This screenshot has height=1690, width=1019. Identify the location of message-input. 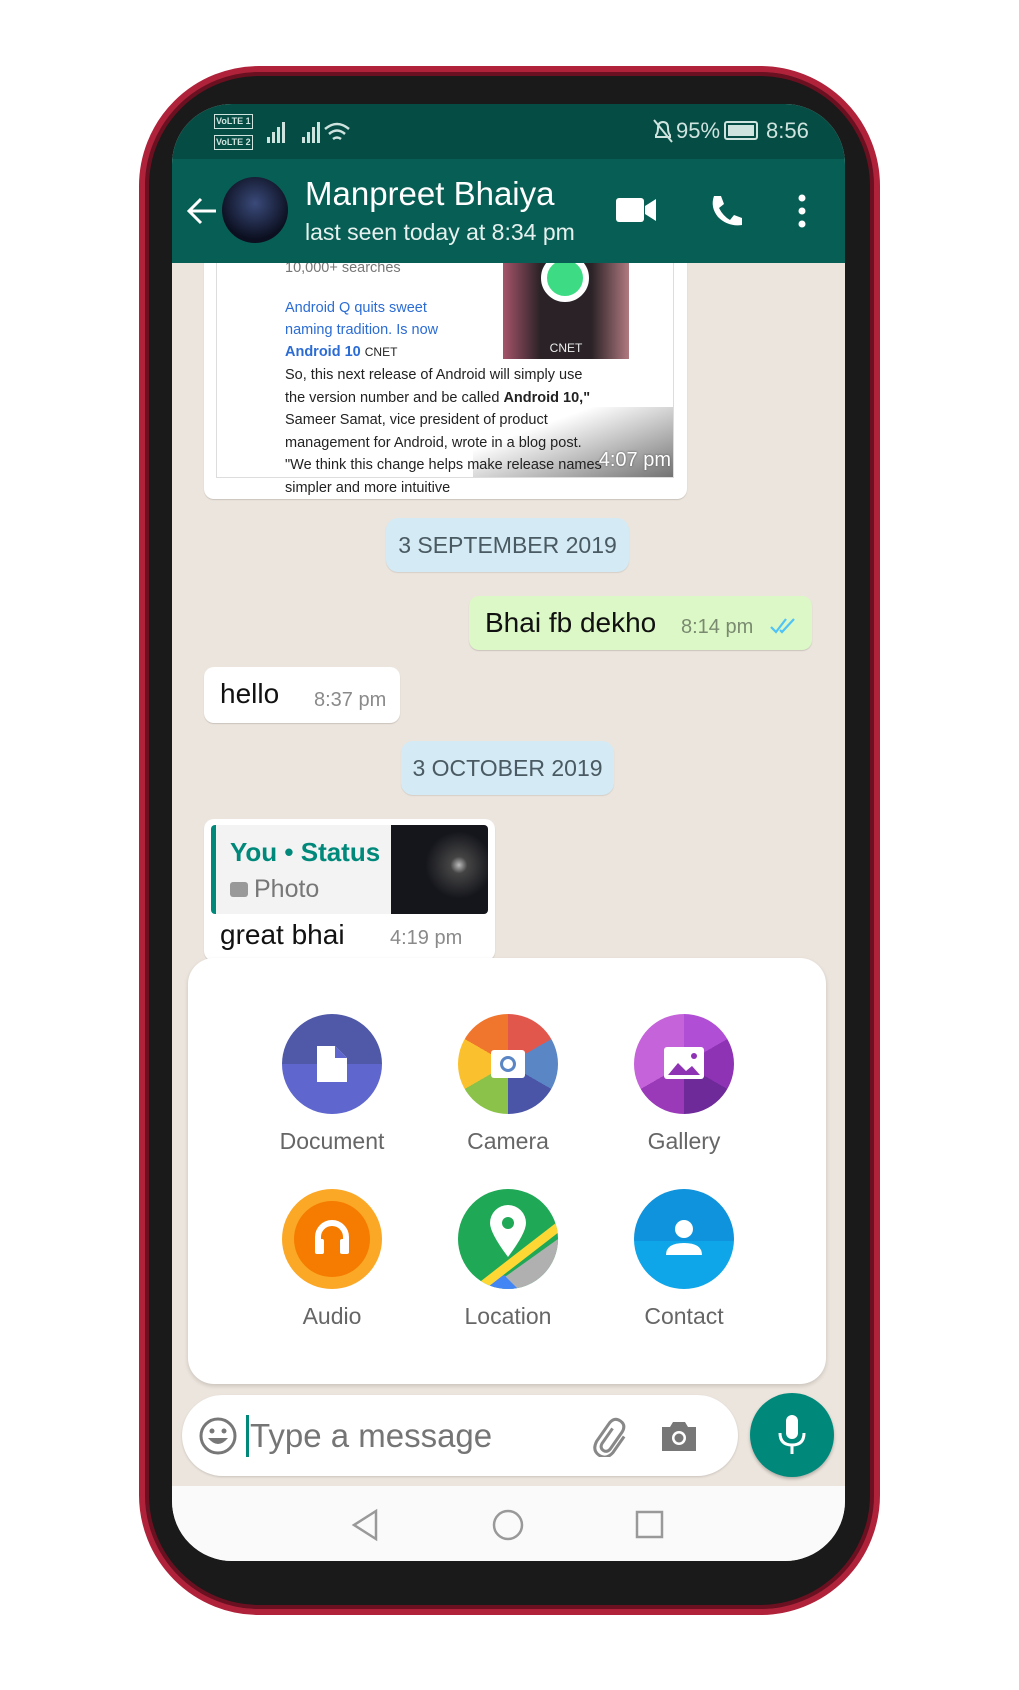
(400, 1436).